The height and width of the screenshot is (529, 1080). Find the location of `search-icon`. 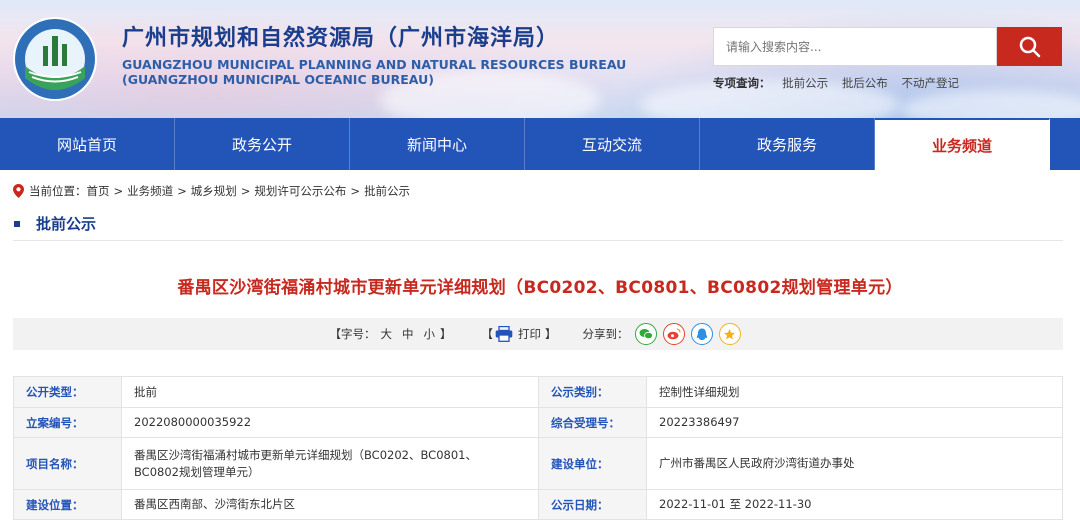

search-icon is located at coordinates (1029, 46).